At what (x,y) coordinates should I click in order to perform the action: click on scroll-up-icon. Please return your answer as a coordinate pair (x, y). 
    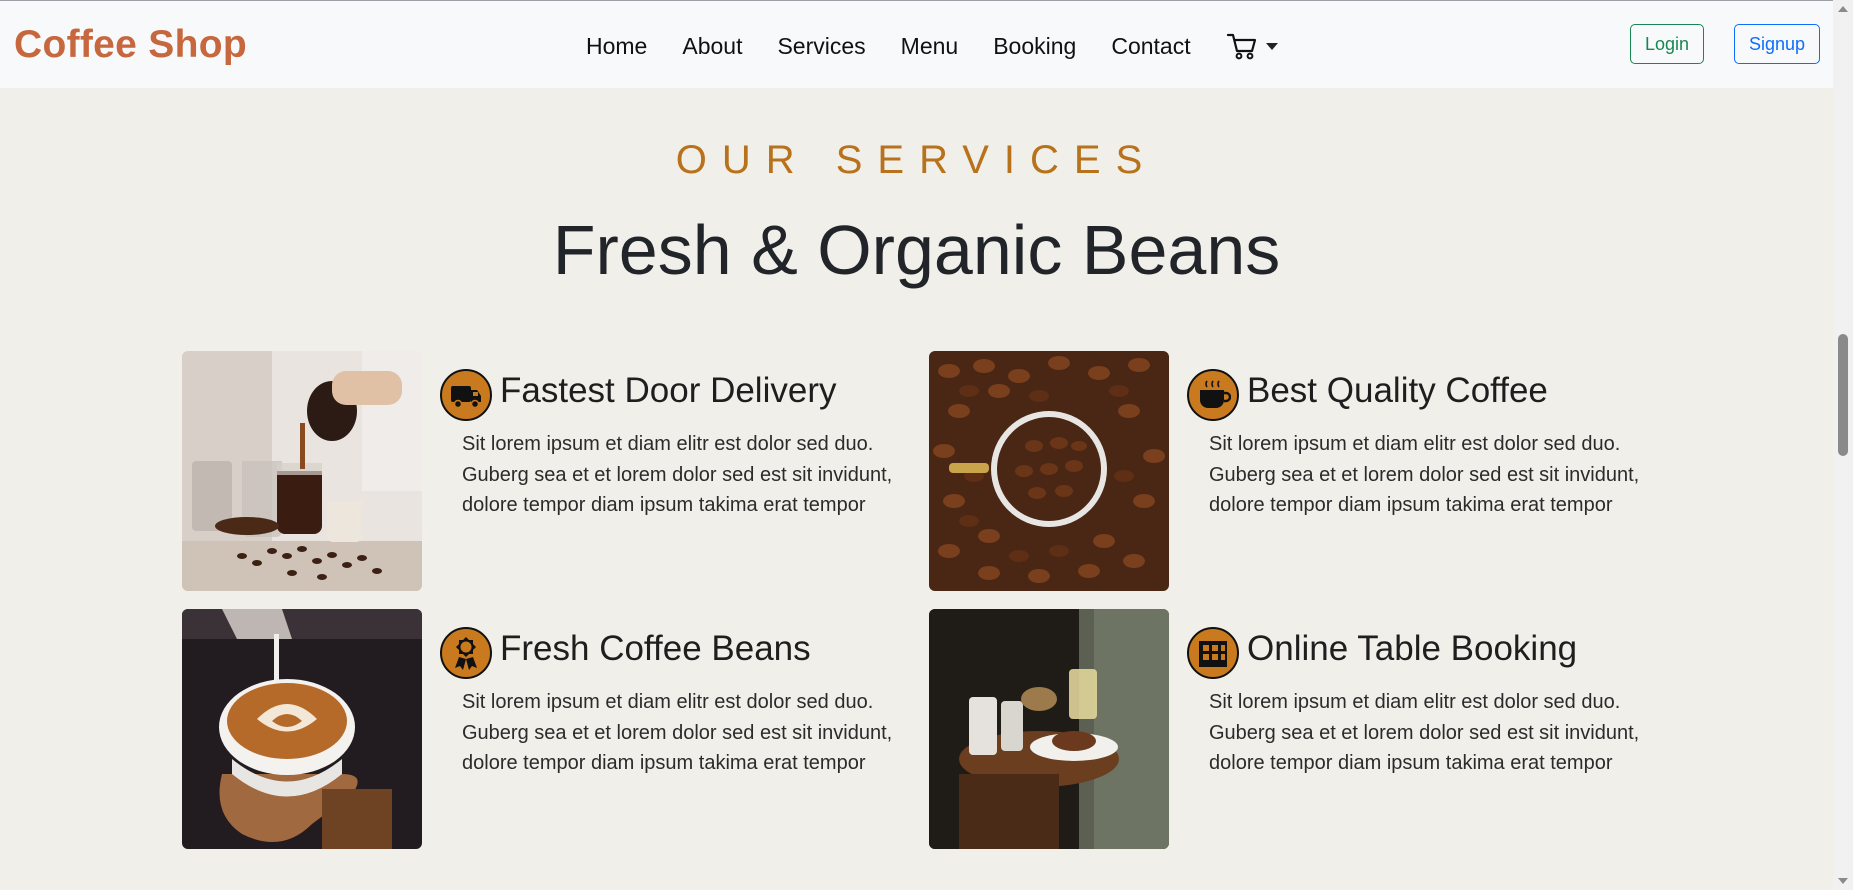
    Looking at the image, I should click on (1843, 9).